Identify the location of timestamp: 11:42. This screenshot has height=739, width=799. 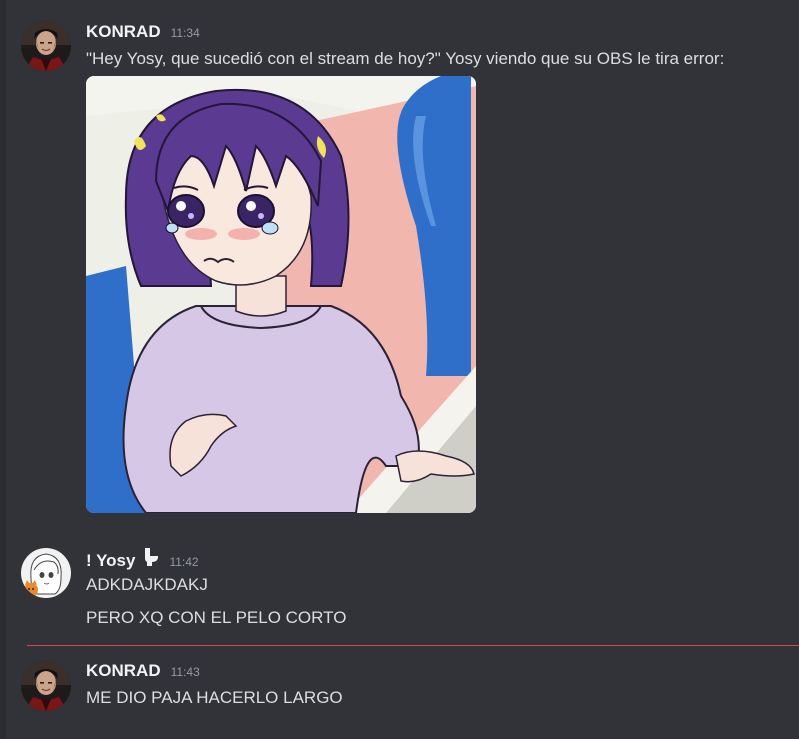
(183, 562).